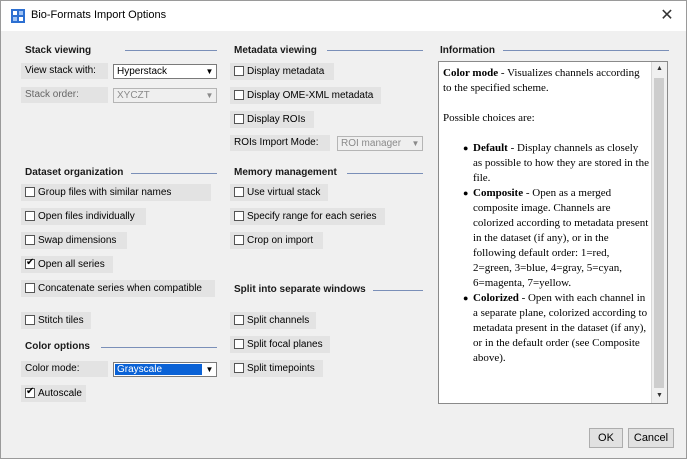 The image size is (687, 459). Describe the element at coordinates (310, 95) in the screenshot. I see `display-ome-xml-label: Display OME-XML metadata` at that location.